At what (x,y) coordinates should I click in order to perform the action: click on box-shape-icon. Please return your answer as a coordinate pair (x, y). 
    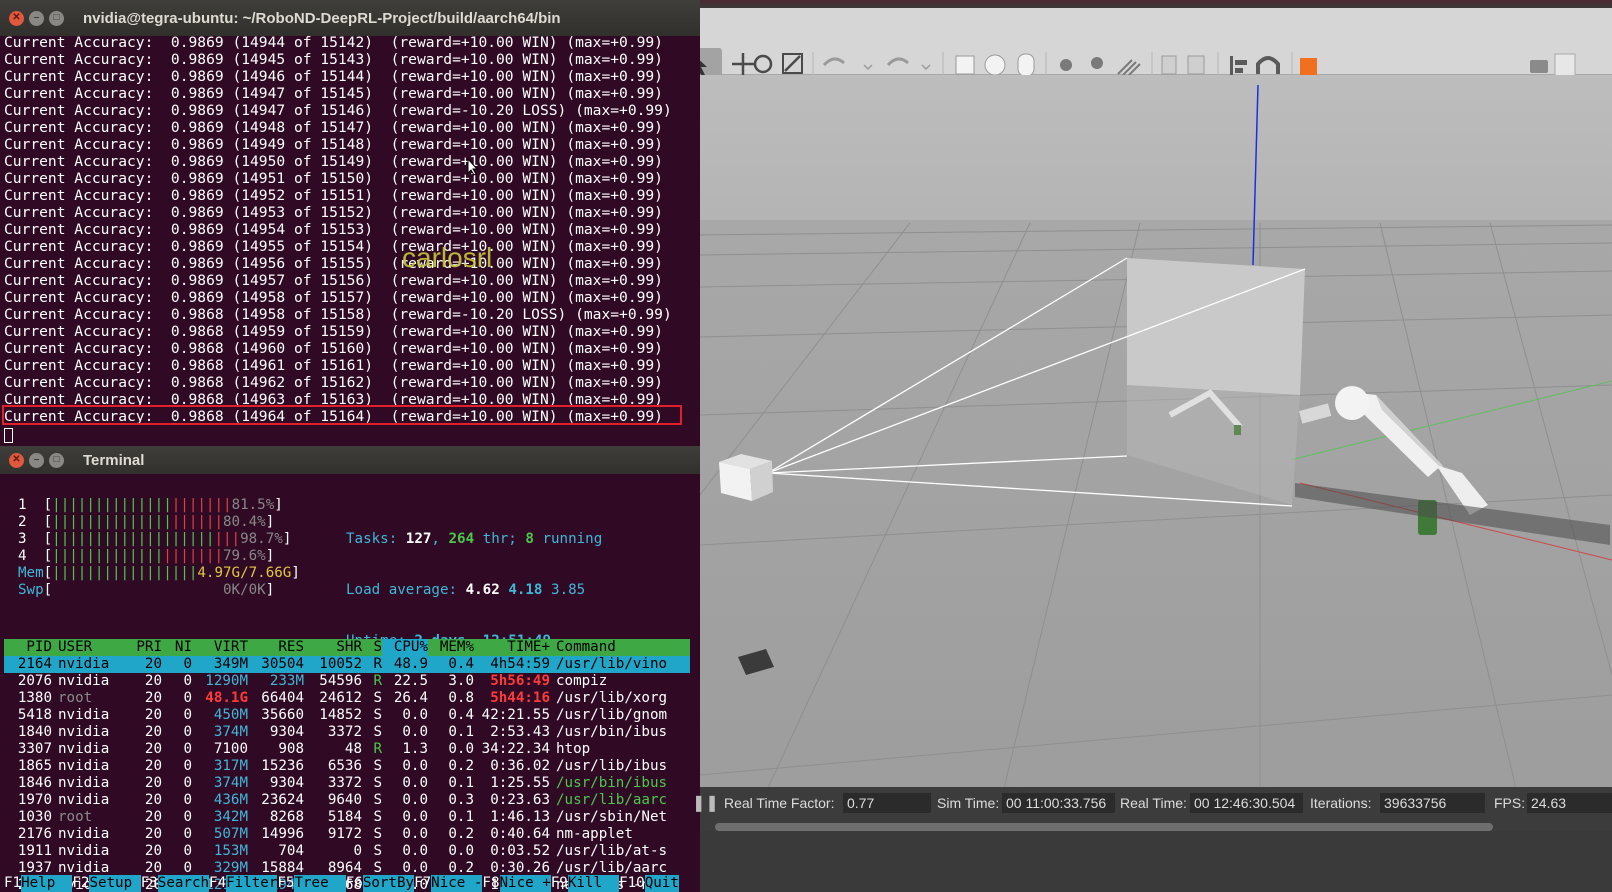
    Looking at the image, I should click on (965, 65).